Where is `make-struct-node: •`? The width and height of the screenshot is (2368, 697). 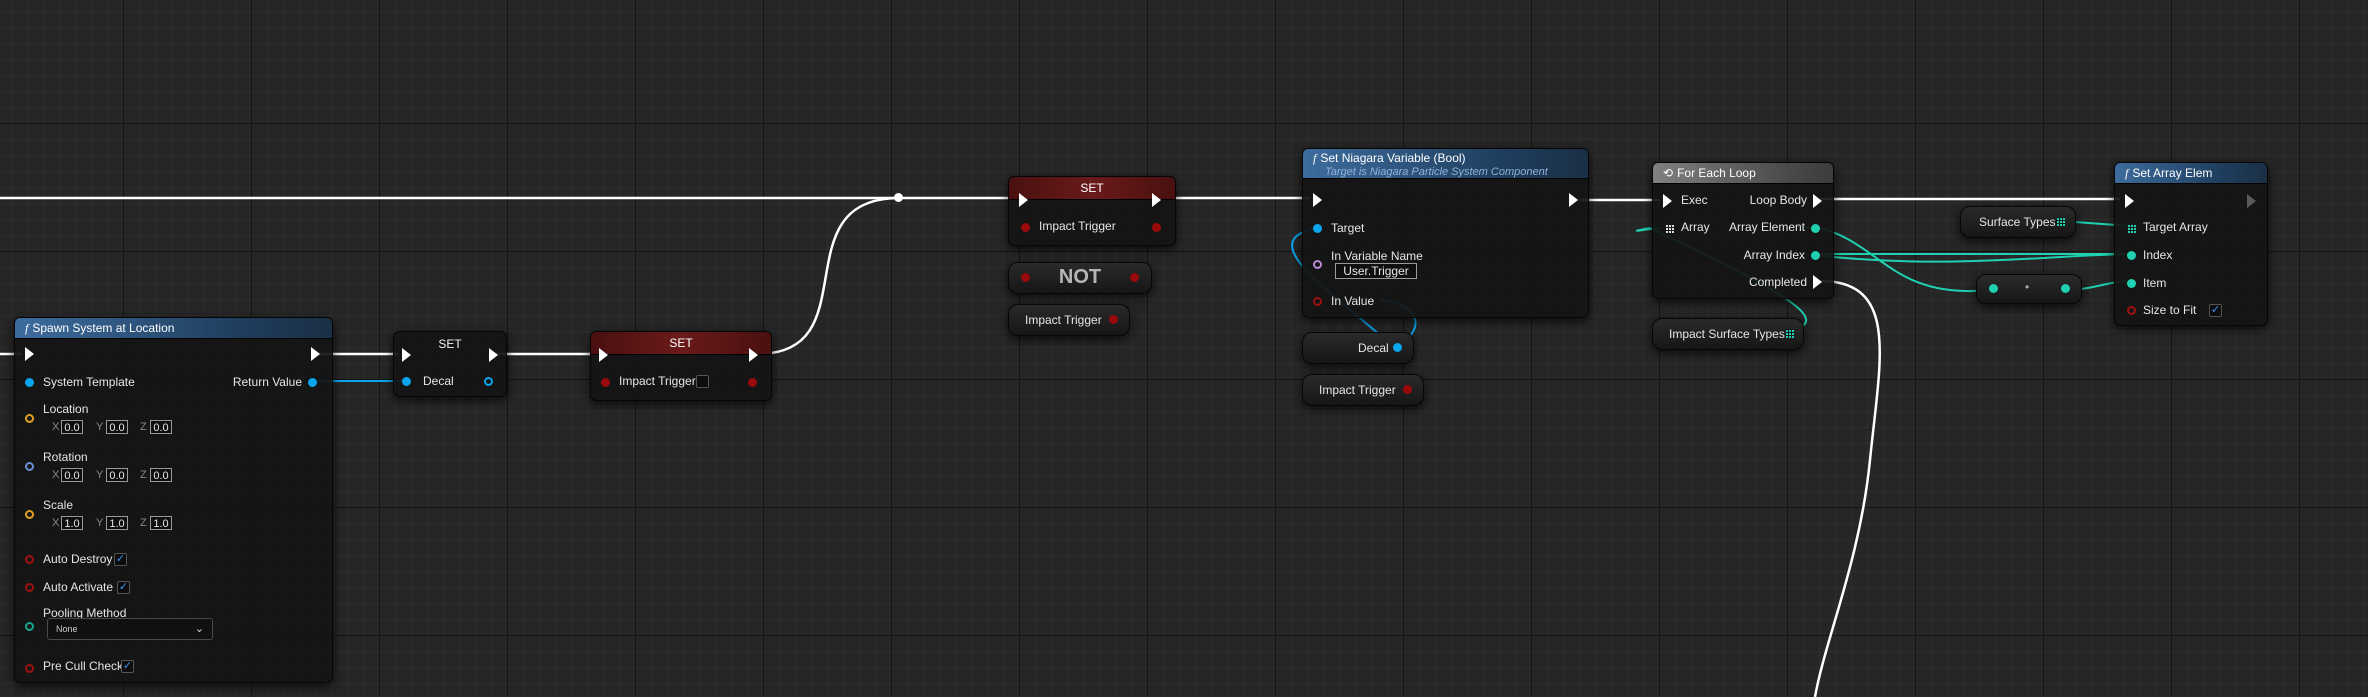 make-struct-node: • is located at coordinates (2029, 289).